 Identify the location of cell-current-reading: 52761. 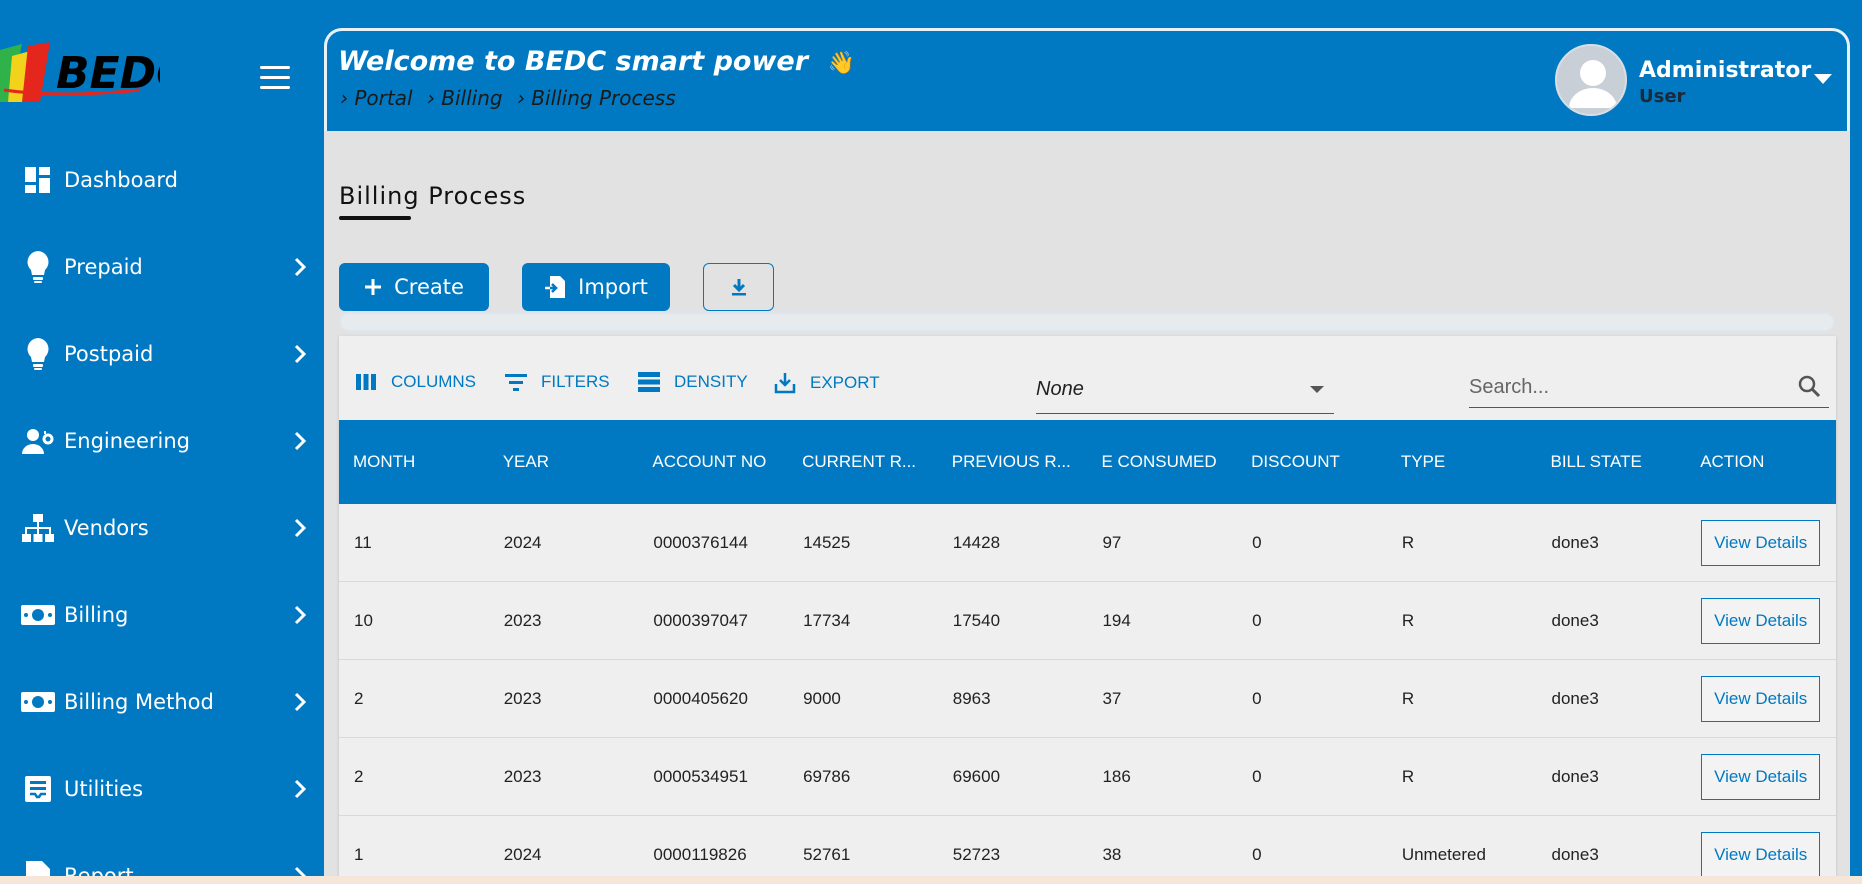
(827, 854).